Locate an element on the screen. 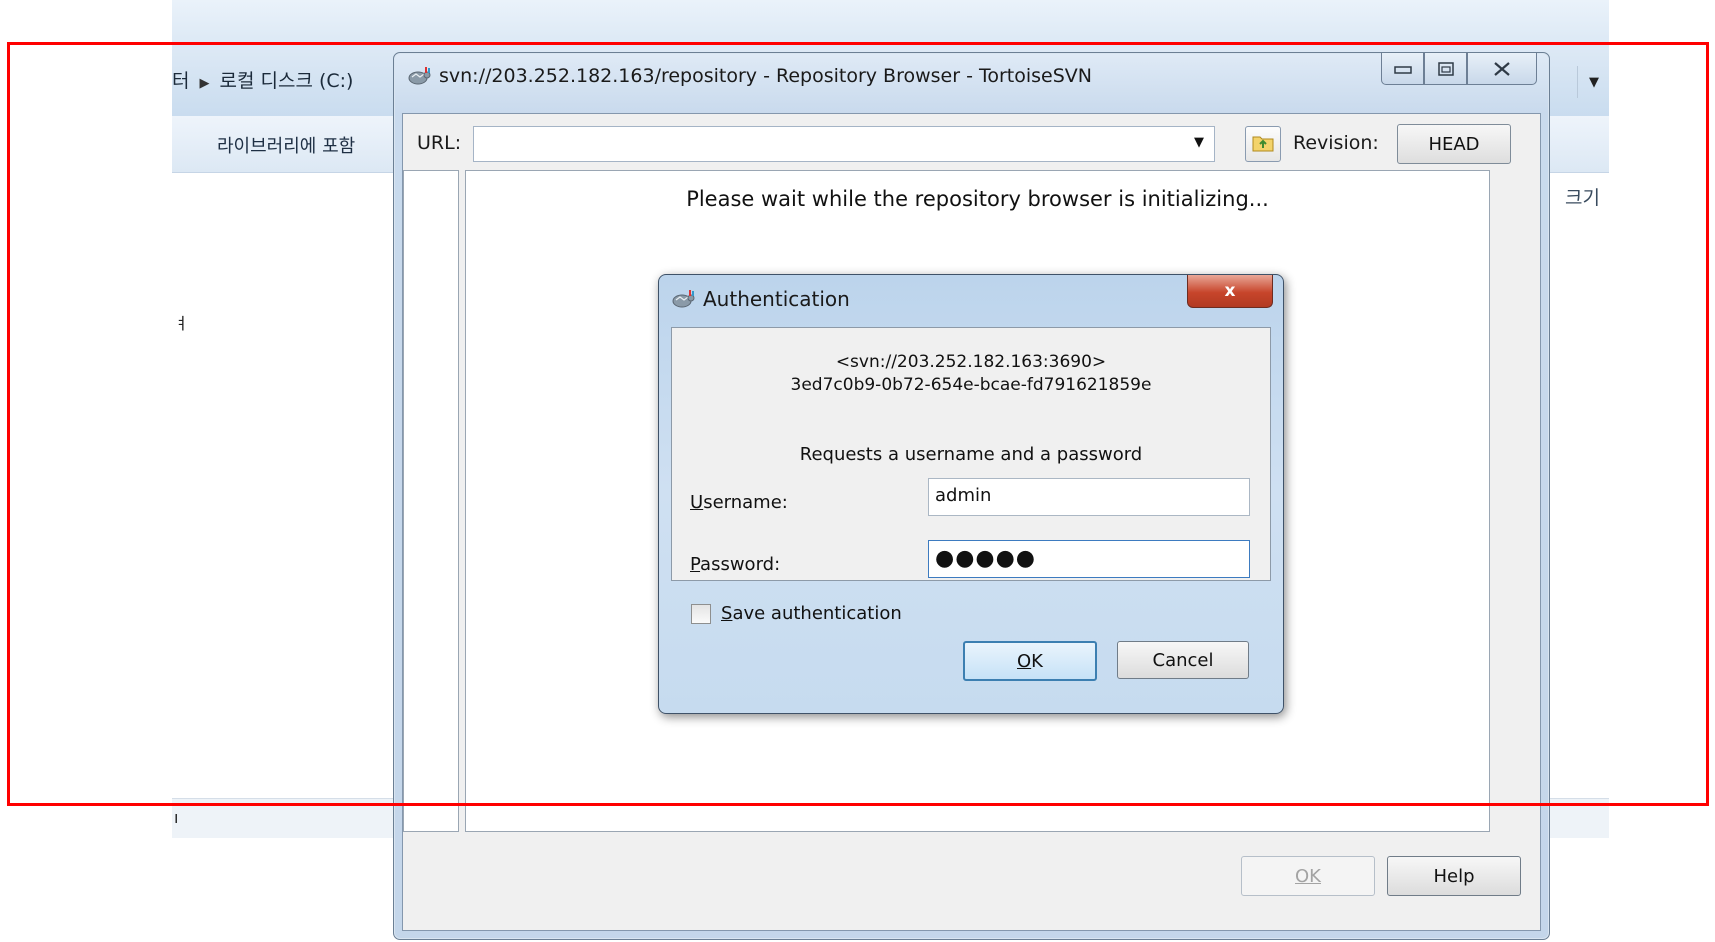 The image size is (1715, 942). url-dropdown-icon: ▼ is located at coordinates (1199, 142).